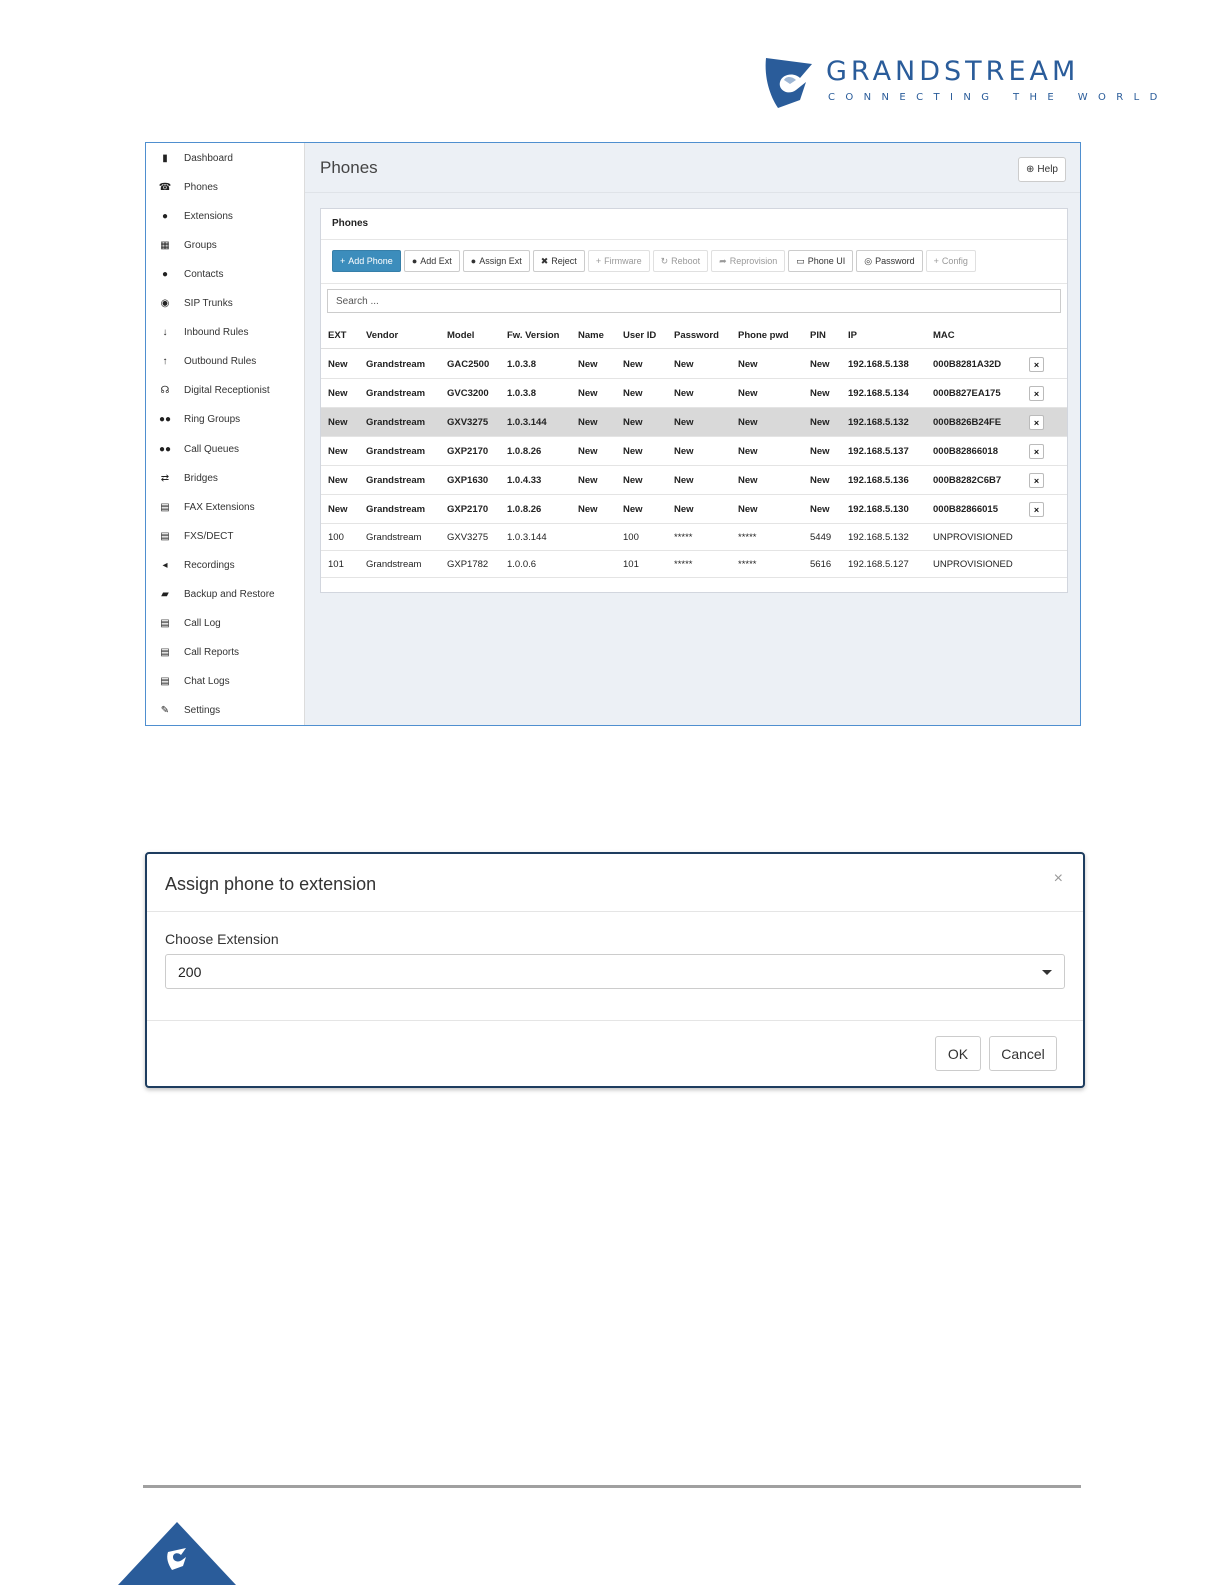  Describe the element at coordinates (618, 261) in the screenshot. I see `firmware-button: + Firmware` at that location.